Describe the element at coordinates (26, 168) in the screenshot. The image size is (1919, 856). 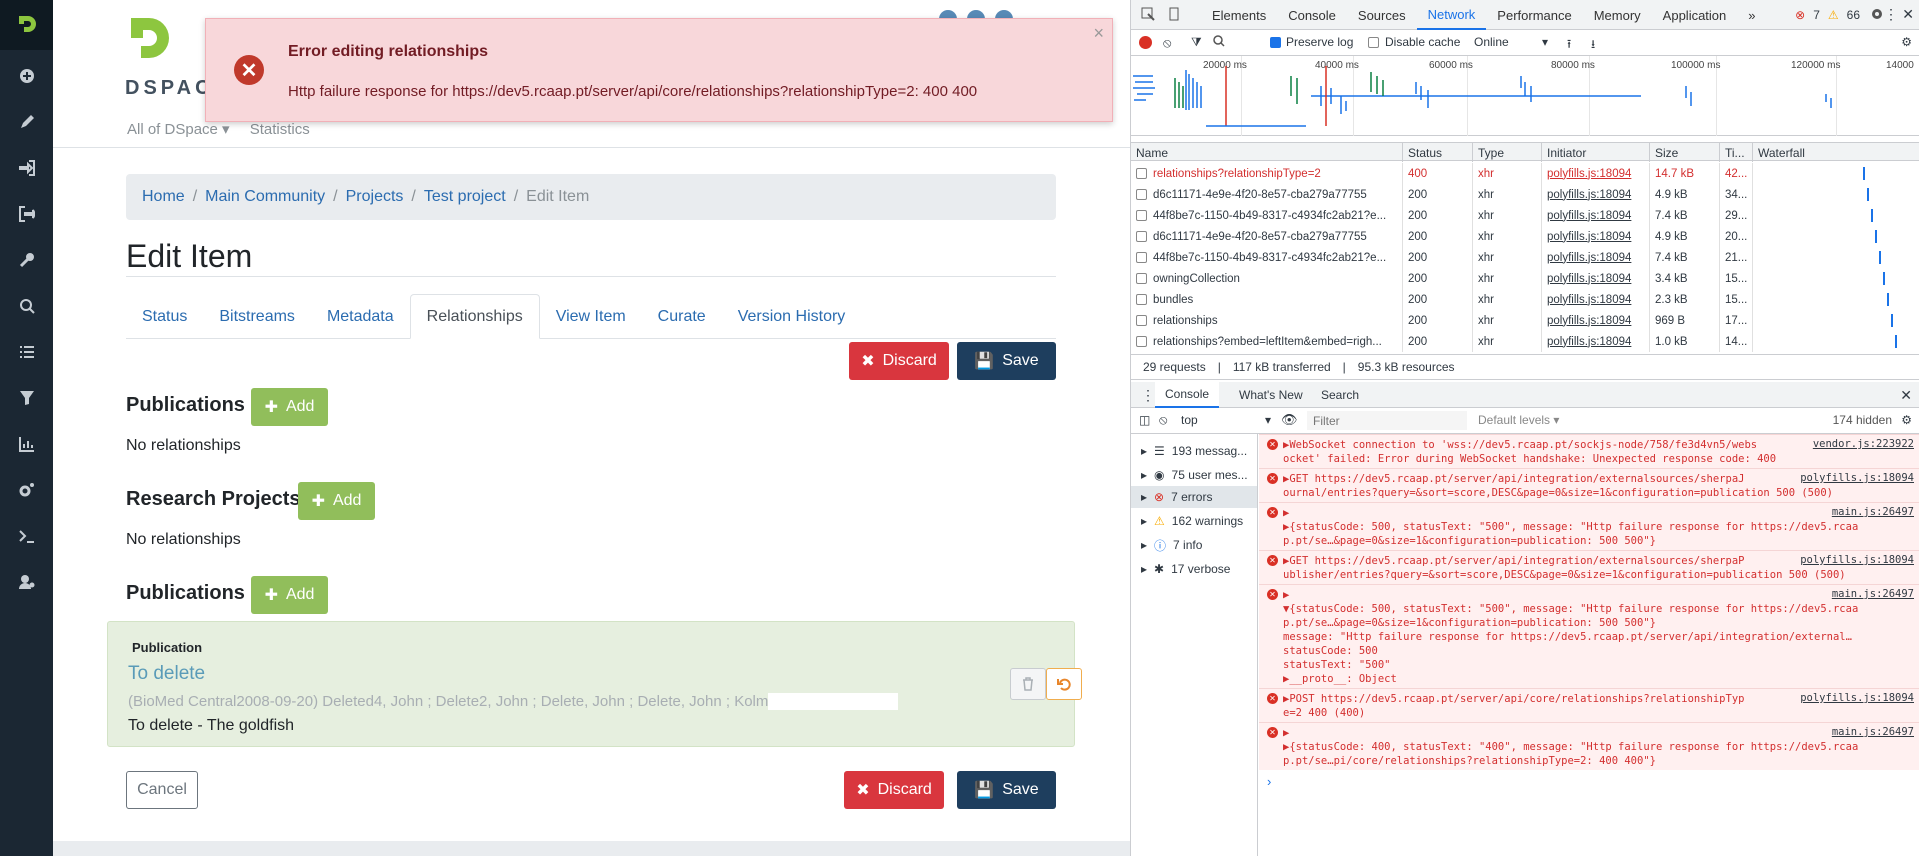
I see `import-icon` at that location.